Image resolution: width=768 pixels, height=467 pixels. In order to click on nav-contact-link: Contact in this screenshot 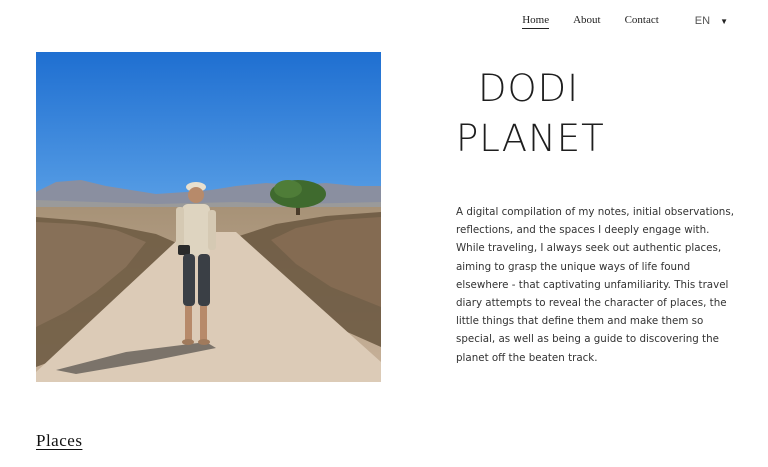, I will do `click(642, 21)`.